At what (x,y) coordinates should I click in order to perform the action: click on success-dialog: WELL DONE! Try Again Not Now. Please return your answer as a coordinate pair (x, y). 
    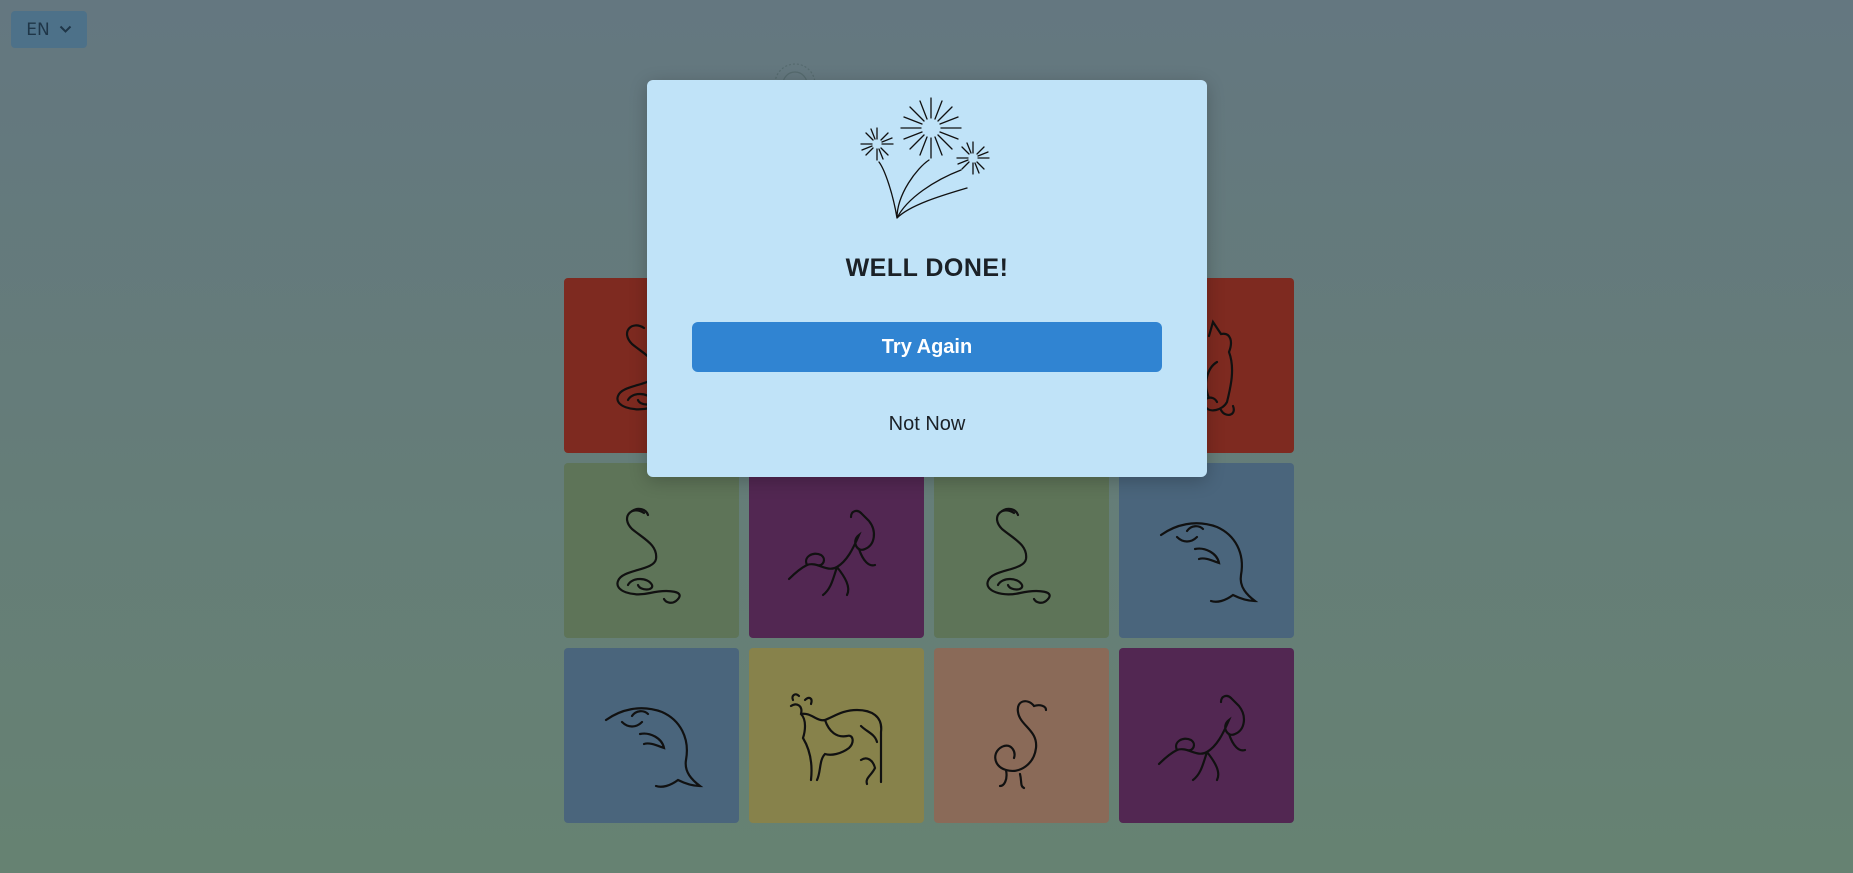
    Looking at the image, I should click on (927, 278).